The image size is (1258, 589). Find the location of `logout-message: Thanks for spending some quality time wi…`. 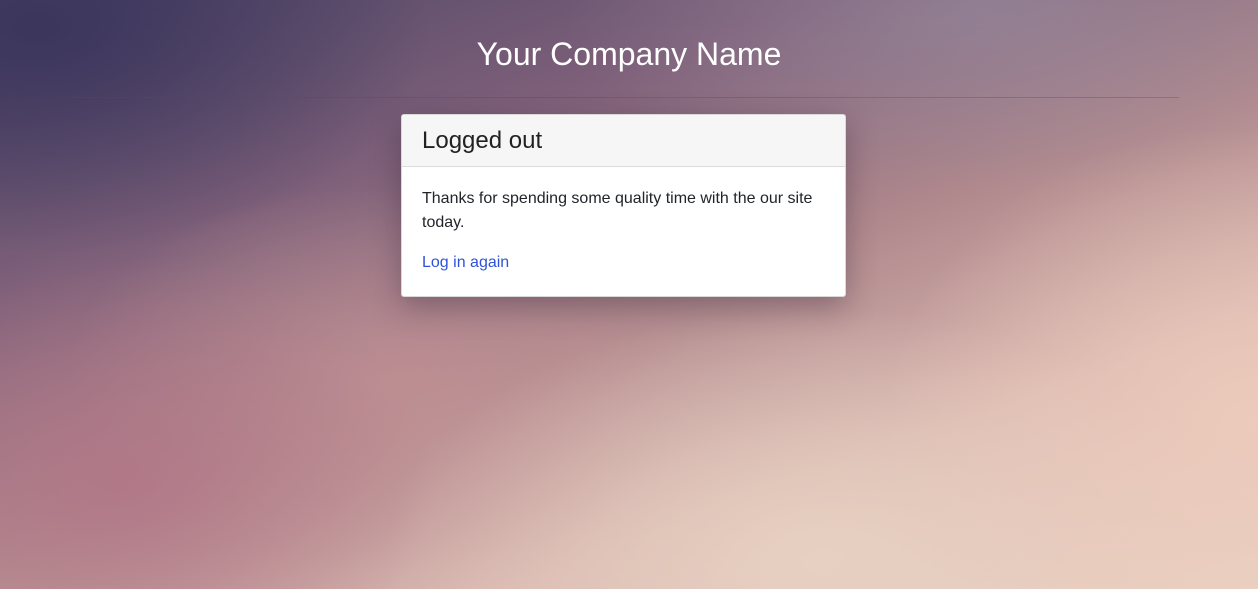

logout-message: Thanks for spending some quality time wi… is located at coordinates (617, 210).